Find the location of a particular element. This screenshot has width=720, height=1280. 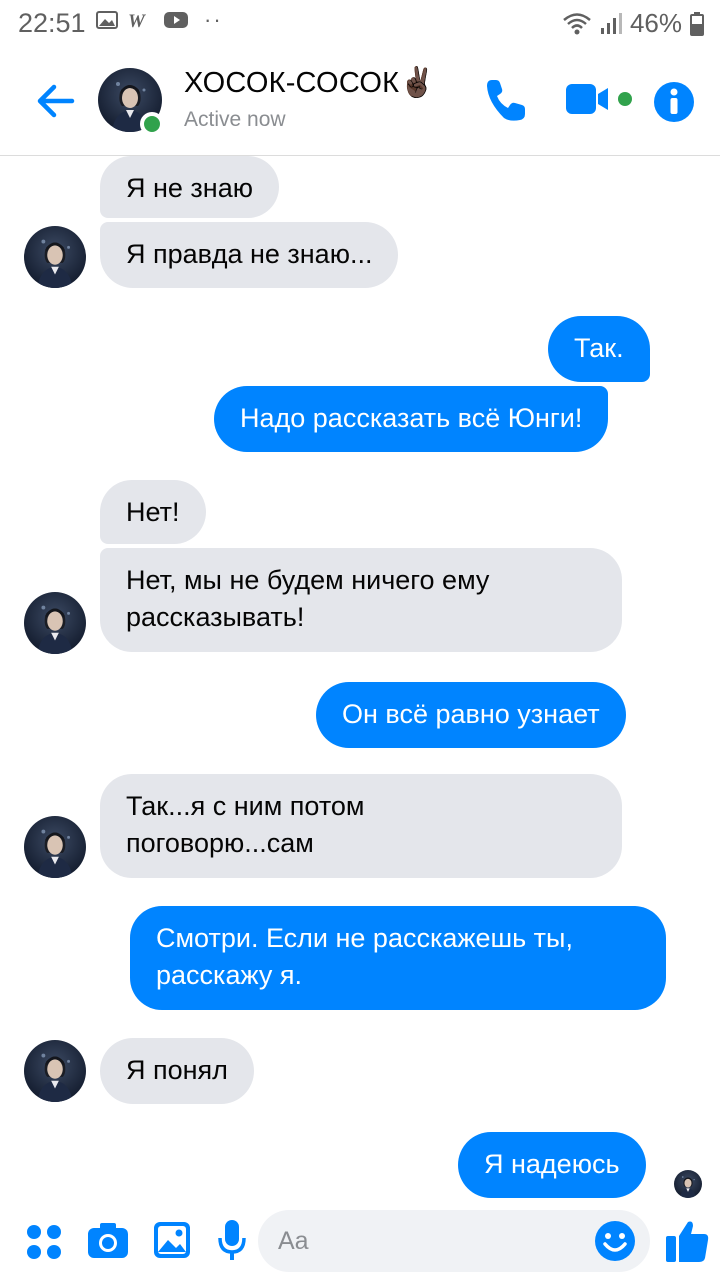

emoji-icon is located at coordinates (615, 1241).